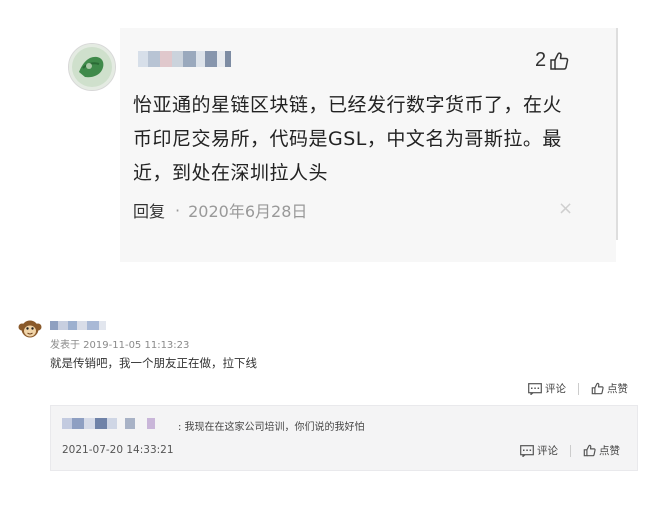  I want to click on comment-date: 2020年6月28日, so click(248, 211).